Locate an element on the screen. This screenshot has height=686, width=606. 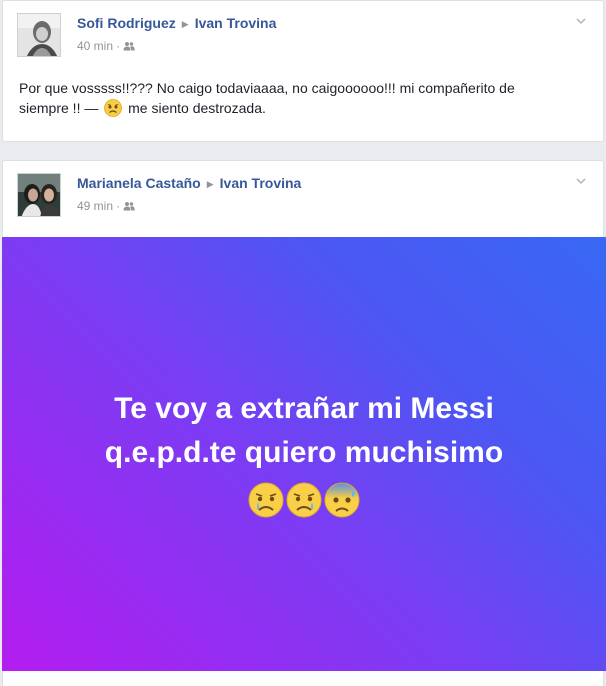
banner-line-2: q.e.p.d.te quiero muchisimo is located at coordinates (304, 452).